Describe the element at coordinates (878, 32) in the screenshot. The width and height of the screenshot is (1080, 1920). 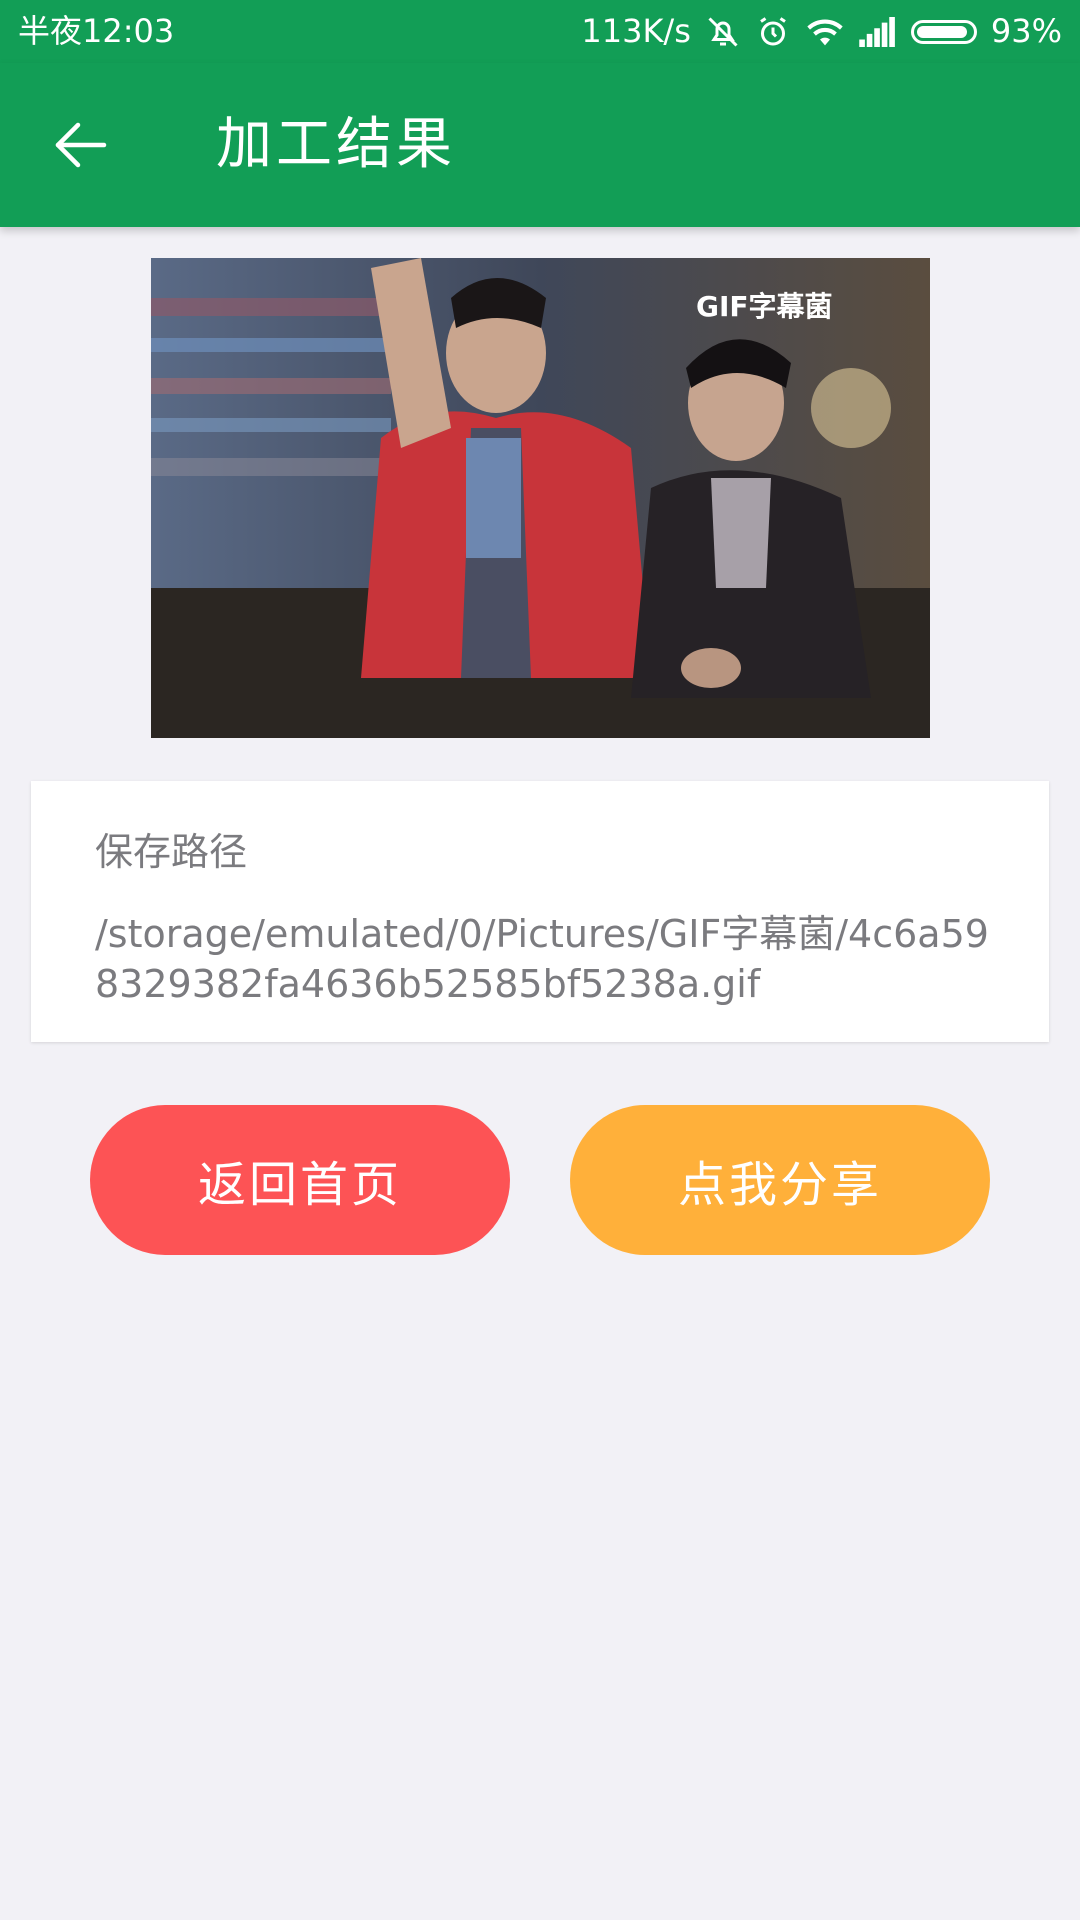
I see `signal-icon` at that location.